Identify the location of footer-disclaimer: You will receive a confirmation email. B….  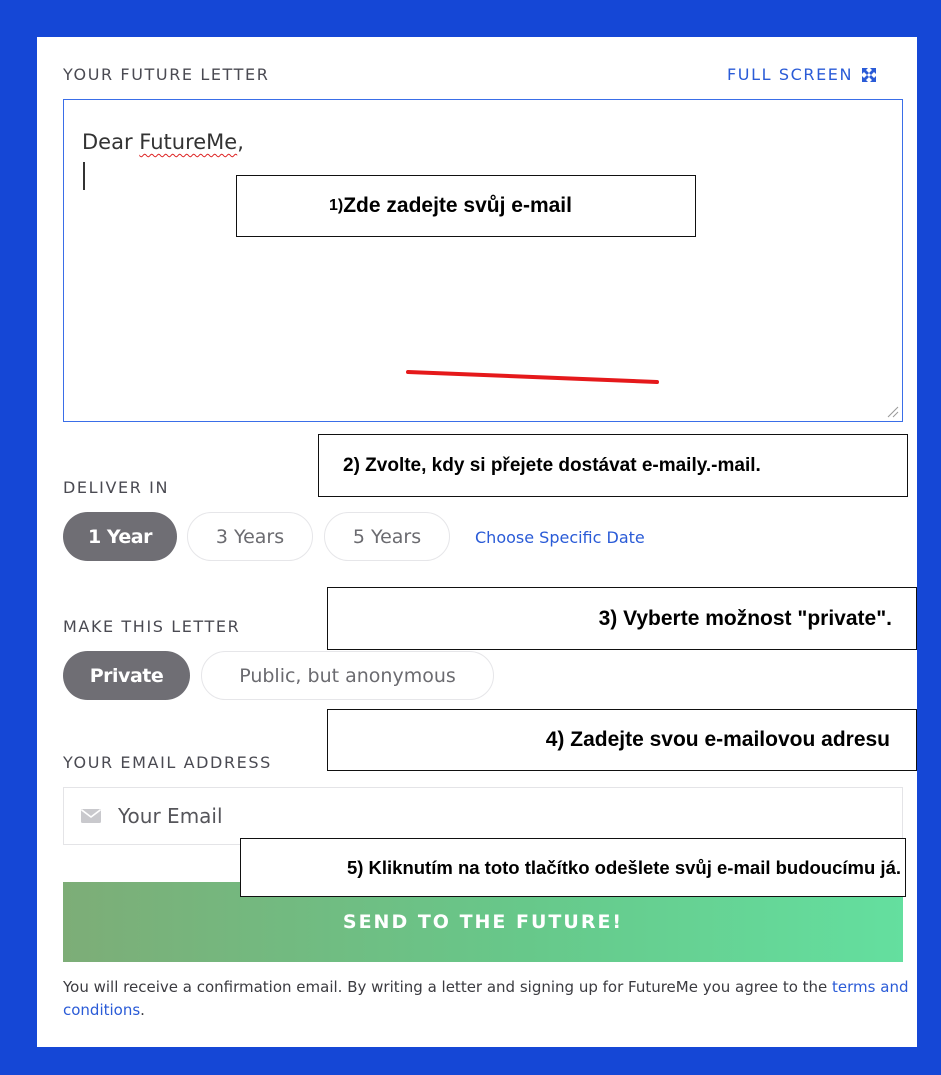
(486, 998).